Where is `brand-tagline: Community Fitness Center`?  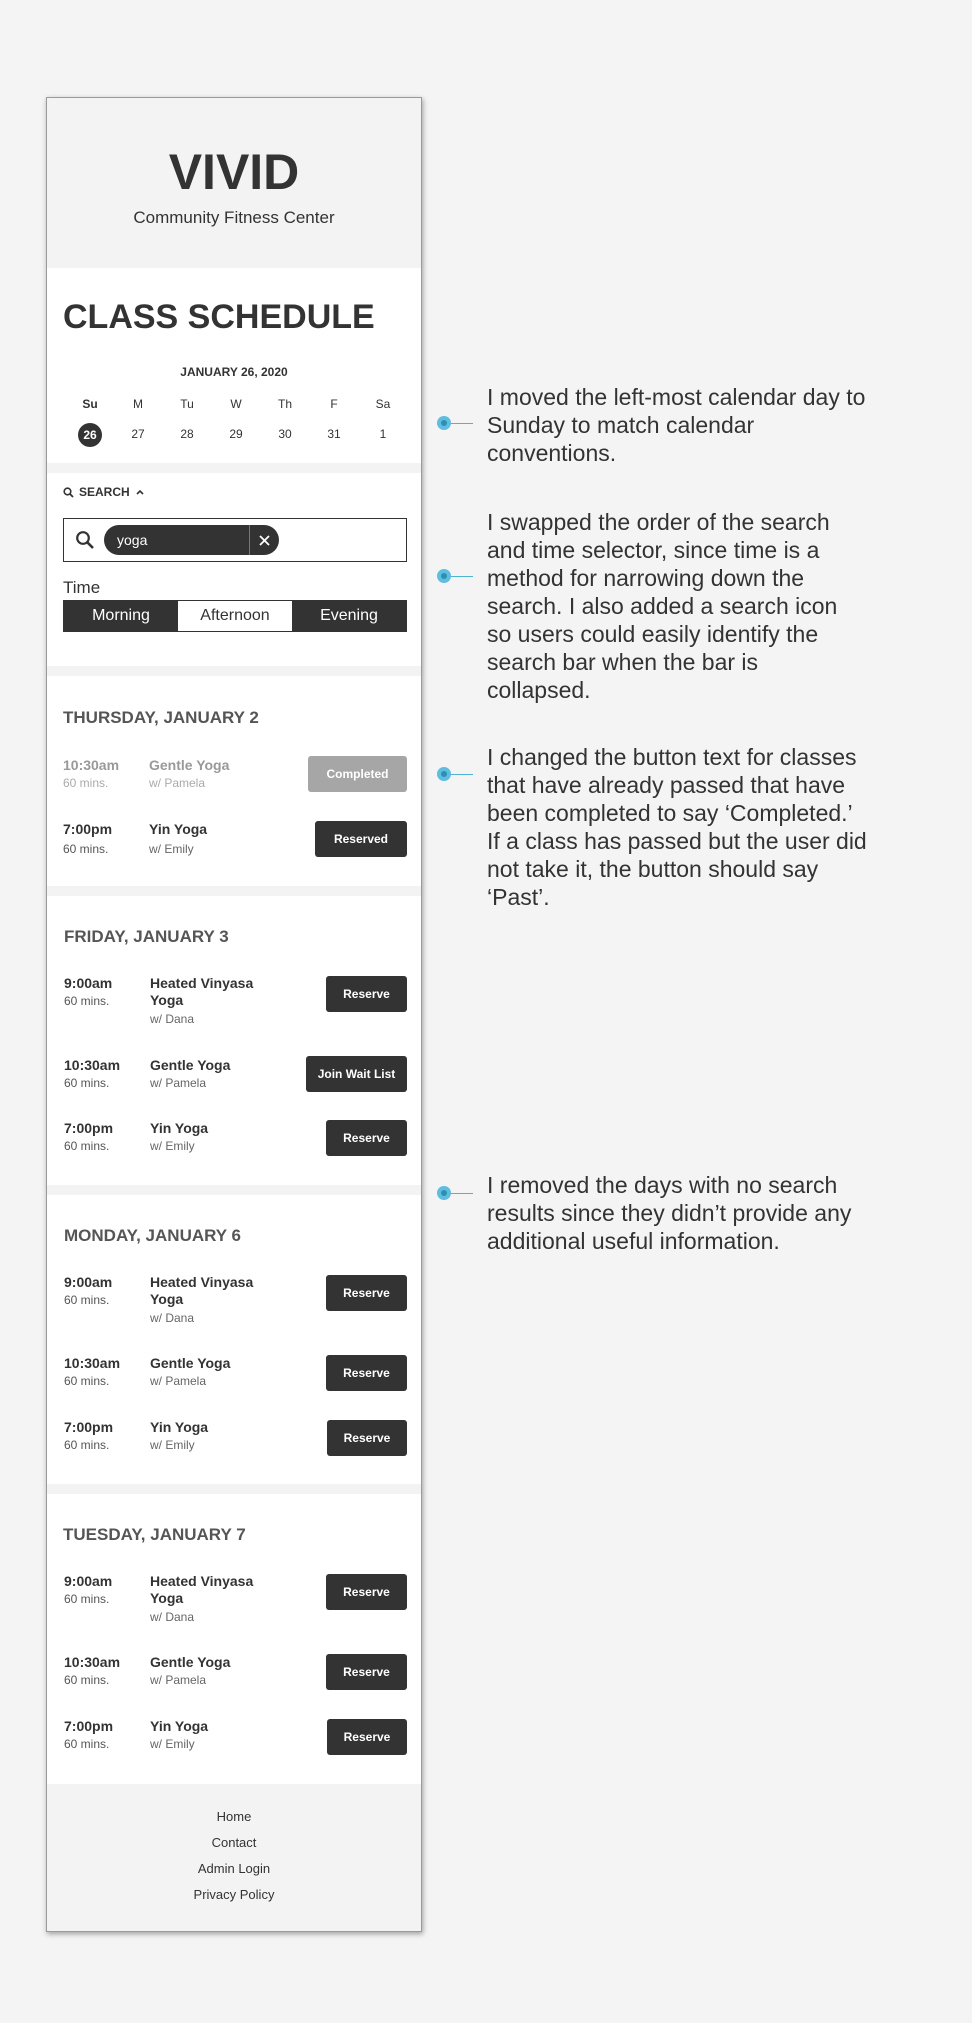
brand-tagline: Community Fitness Center is located at coordinates (234, 217).